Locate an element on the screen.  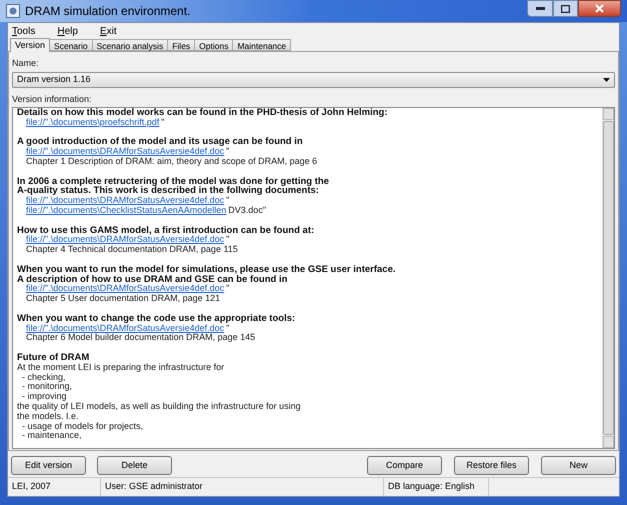
tab: Scenario analysis is located at coordinates (130, 45).